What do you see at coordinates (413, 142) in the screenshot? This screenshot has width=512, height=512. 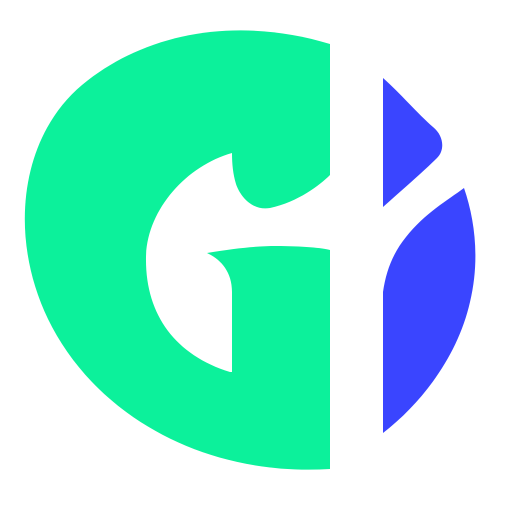 I see `logo-blue-leaf-top` at bounding box center [413, 142].